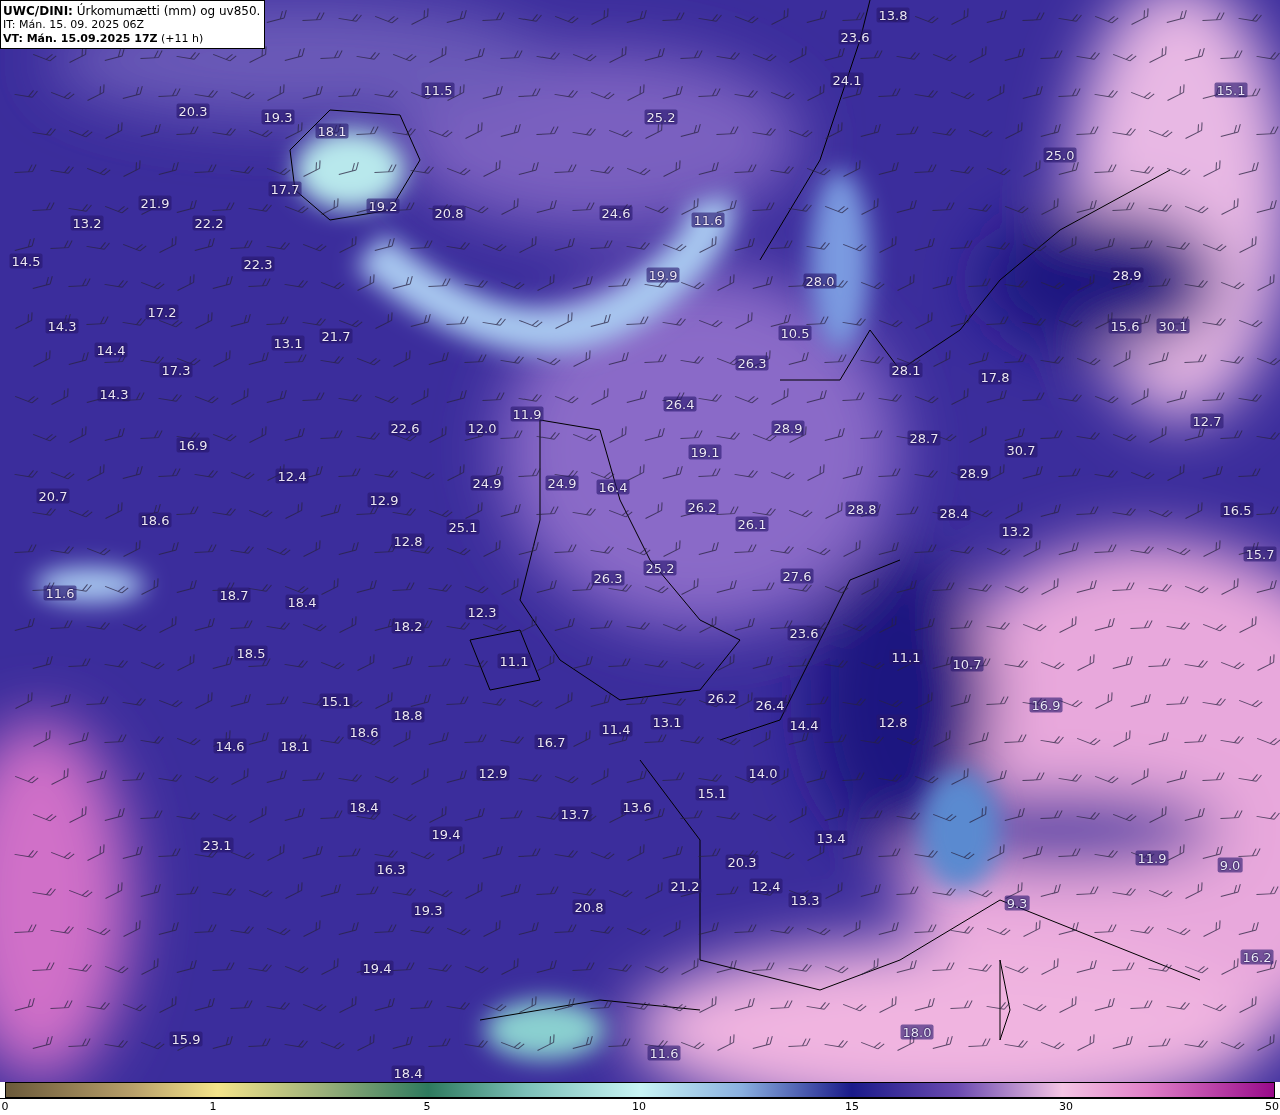 The height and width of the screenshot is (1115, 1280). I want to click on value-label: 25.0, so click(1060, 155).